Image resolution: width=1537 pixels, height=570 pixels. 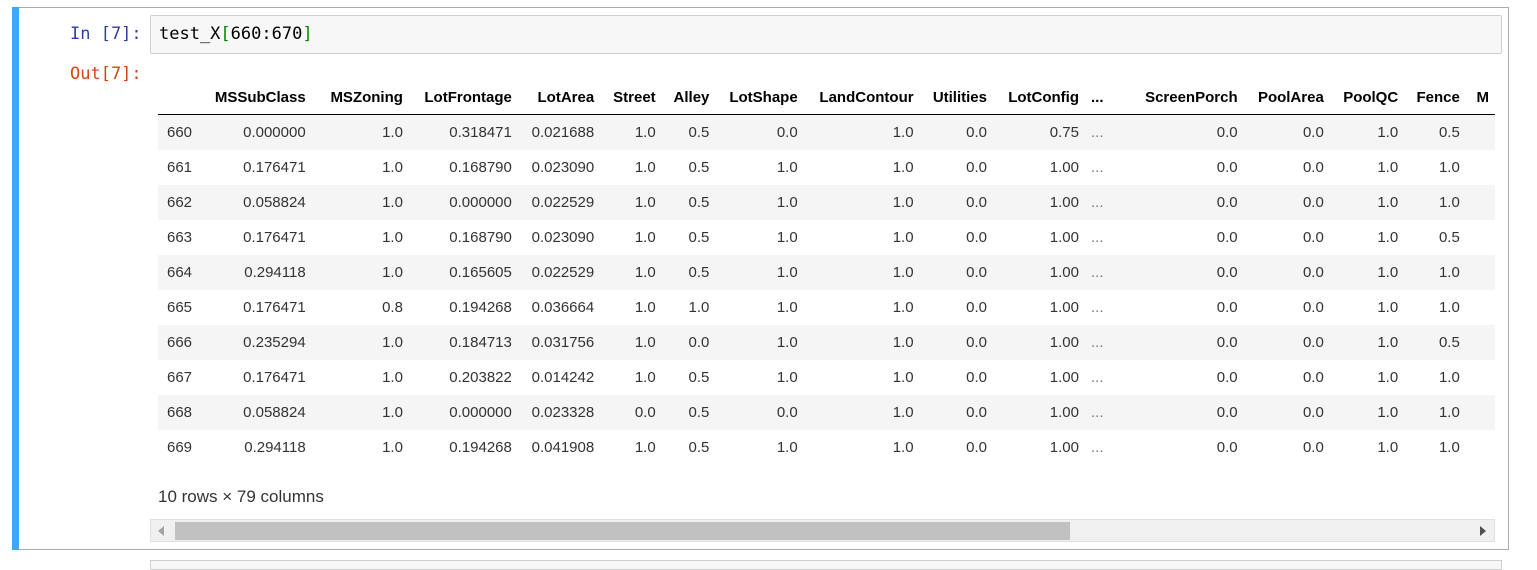 What do you see at coordinates (1367, 97) in the screenshot?
I see `column-header: PoolQC` at bounding box center [1367, 97].